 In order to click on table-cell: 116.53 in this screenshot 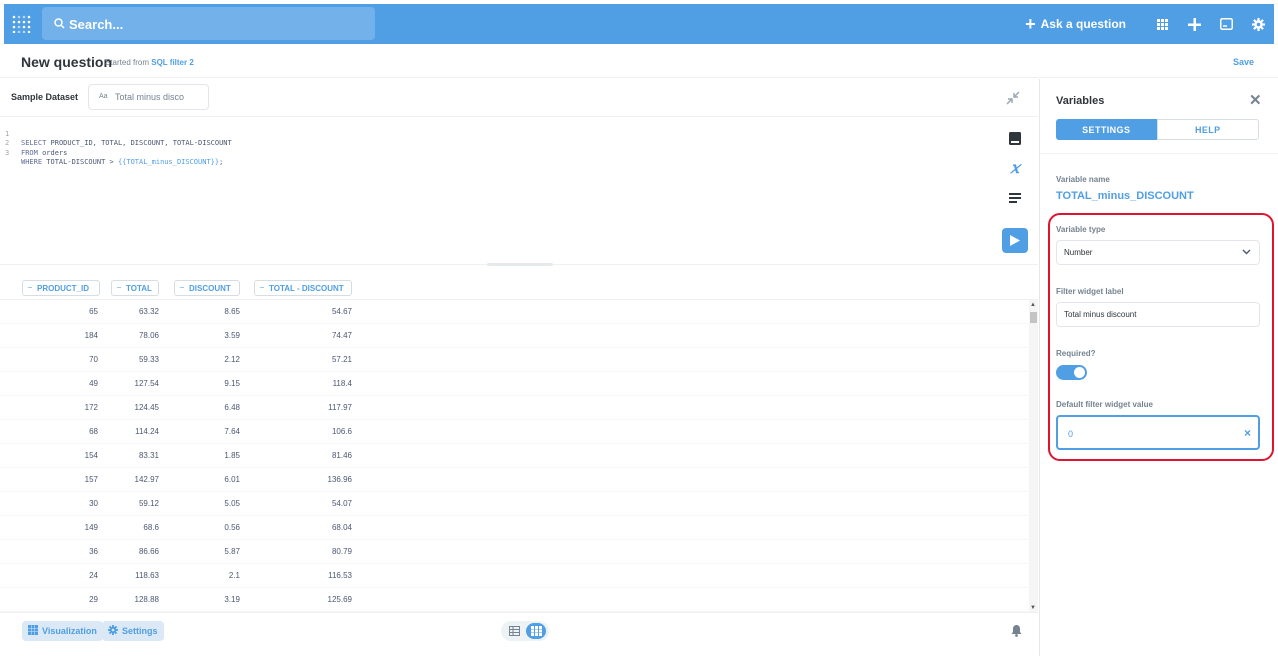, I will do `click(340, 575)`.